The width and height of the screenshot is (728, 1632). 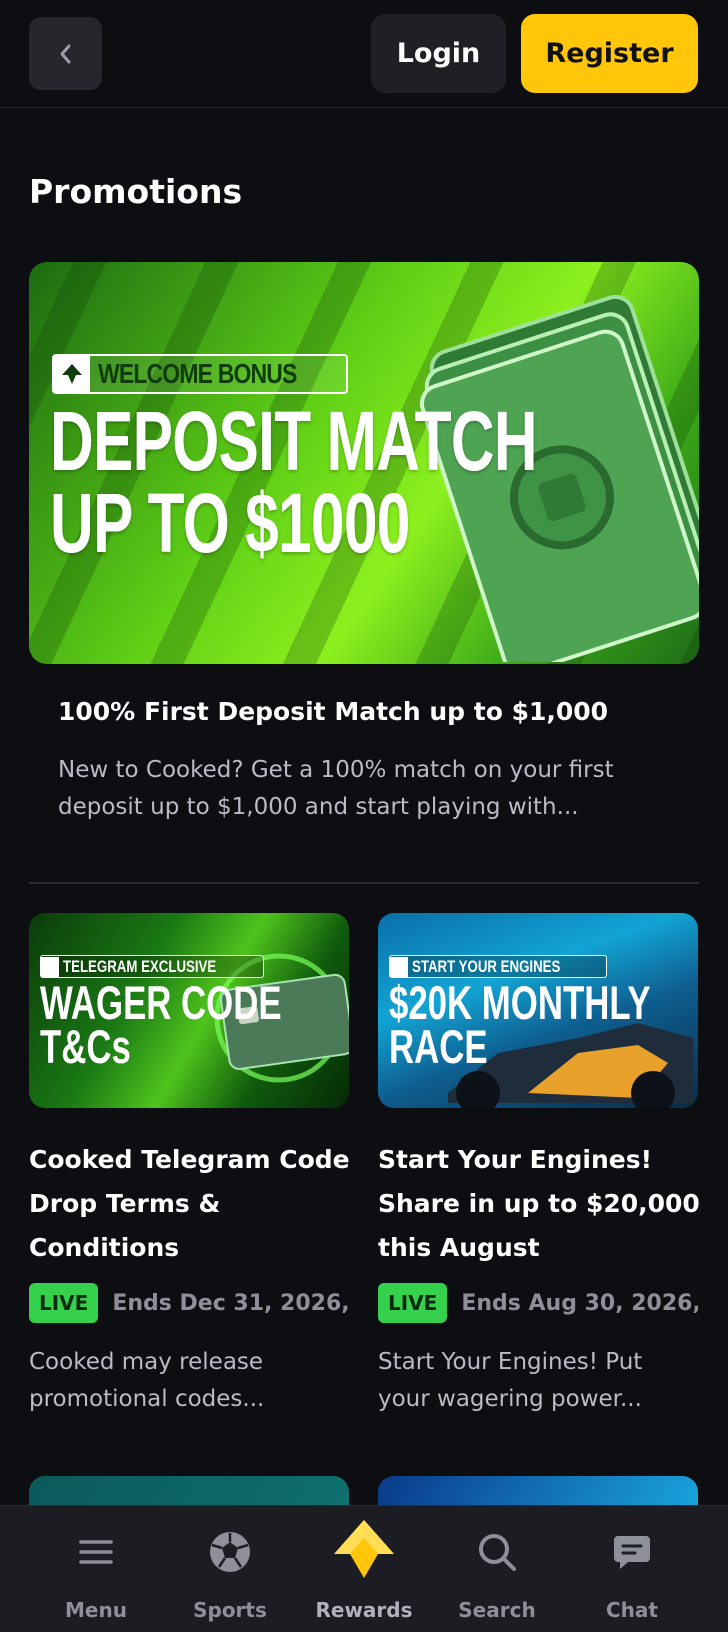 What do you see at coordinates (632, 1552) in the screenshot?
I see `chat-bubble-icon` at bounding box center [632, 1552].